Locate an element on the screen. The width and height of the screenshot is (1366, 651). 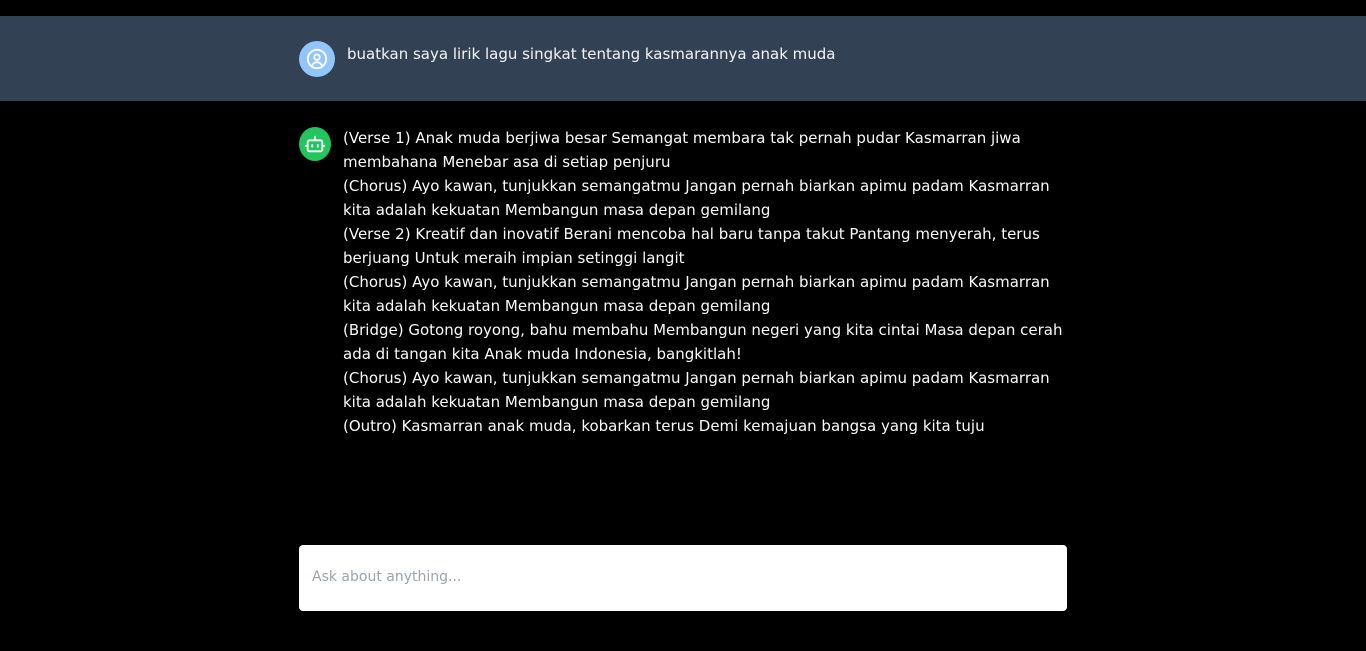
user-avatar is located at coordinates (317, 59).